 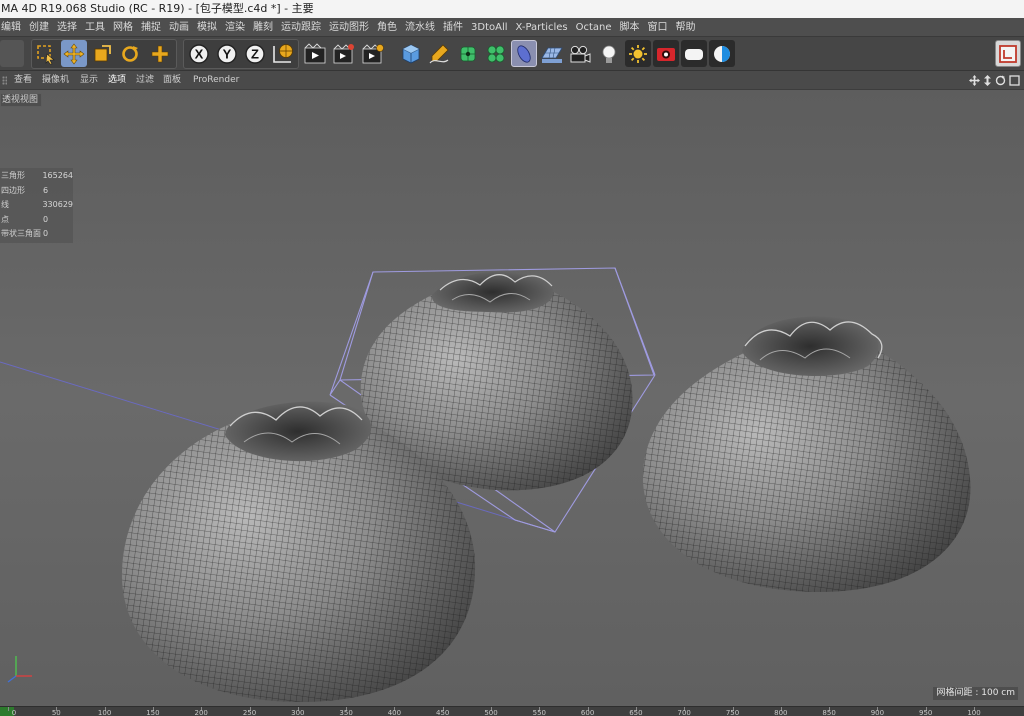 I want to click on subdivision-icon, so click(x=468, y=53).